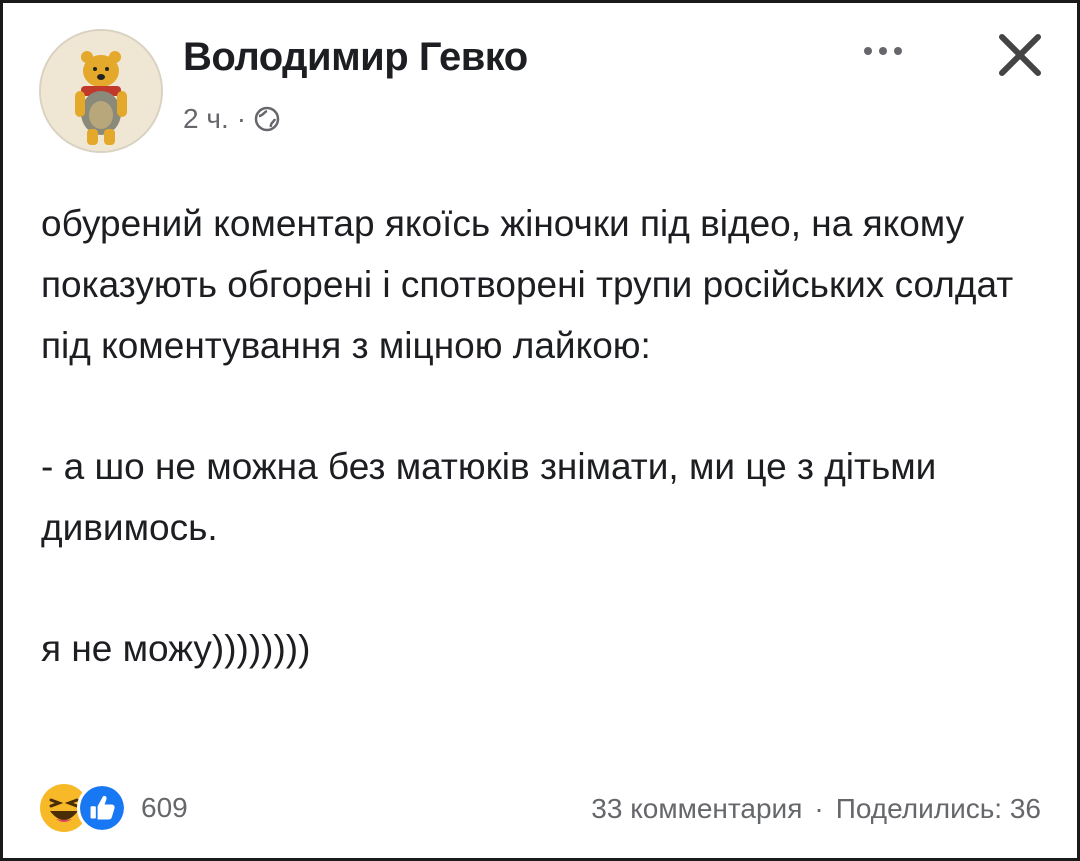  What do you see at coordinates (102, 808) in the screenshot?
I see `like-icon` at bounding box center [102, 808].